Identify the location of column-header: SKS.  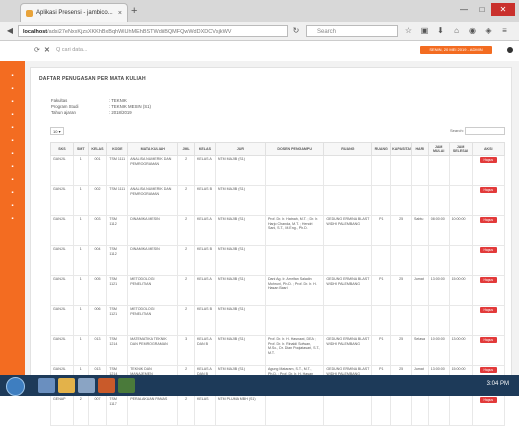
(62, 149).